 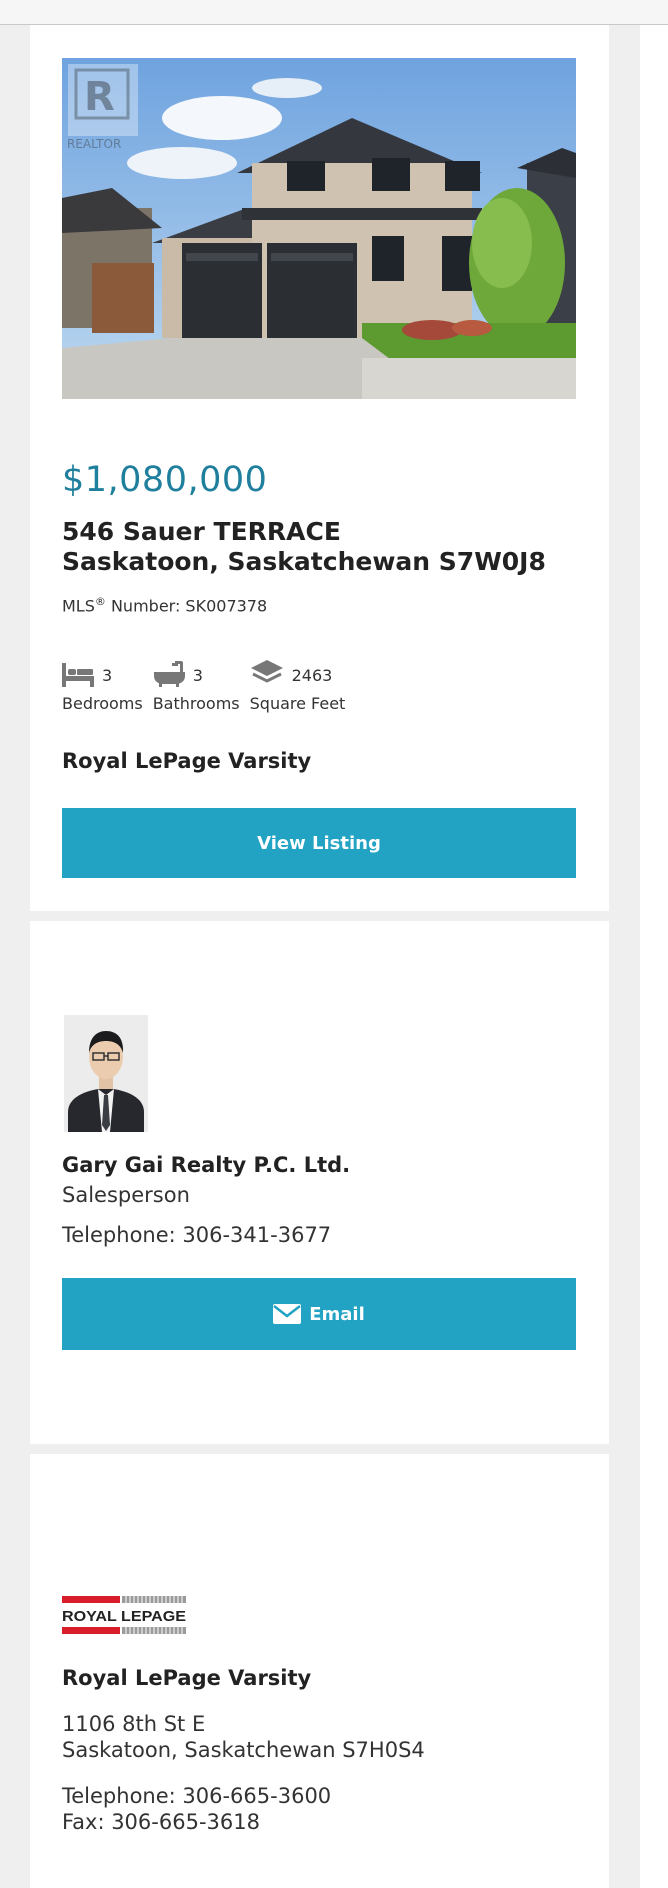 I want to click on house-image: R REALTOR, so click(x=319, y=228).